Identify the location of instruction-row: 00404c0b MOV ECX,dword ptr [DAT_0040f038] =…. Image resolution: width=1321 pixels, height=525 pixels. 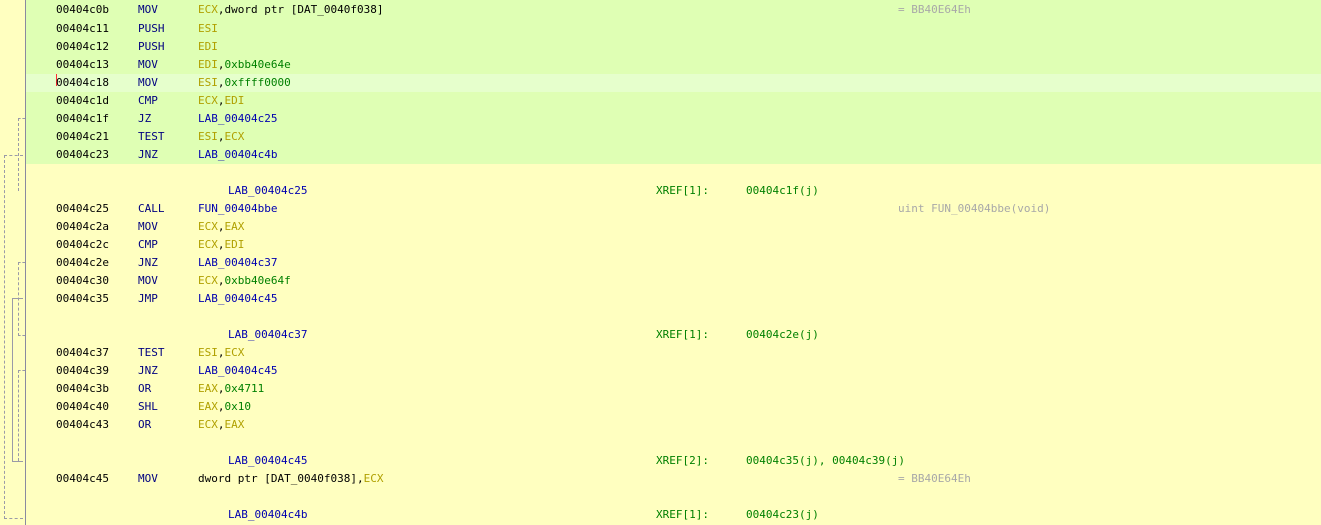
(673, 10).